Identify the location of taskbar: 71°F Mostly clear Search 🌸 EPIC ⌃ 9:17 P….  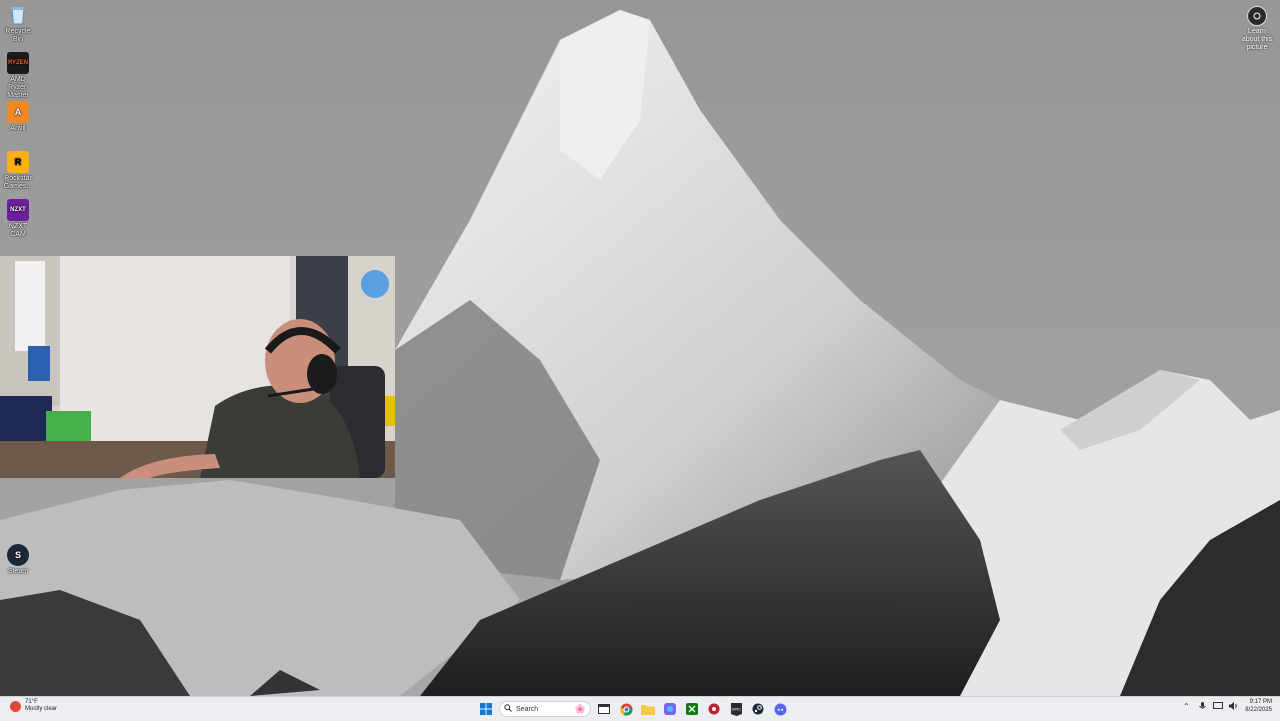
(640, 708).